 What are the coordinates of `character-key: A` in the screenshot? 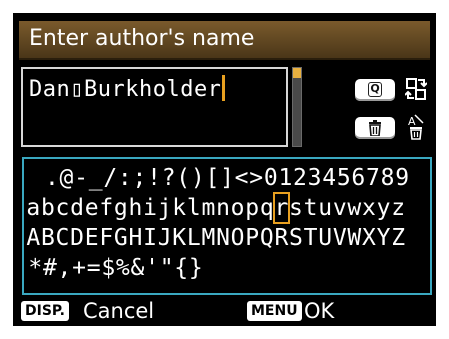 It's located at (33, 238).